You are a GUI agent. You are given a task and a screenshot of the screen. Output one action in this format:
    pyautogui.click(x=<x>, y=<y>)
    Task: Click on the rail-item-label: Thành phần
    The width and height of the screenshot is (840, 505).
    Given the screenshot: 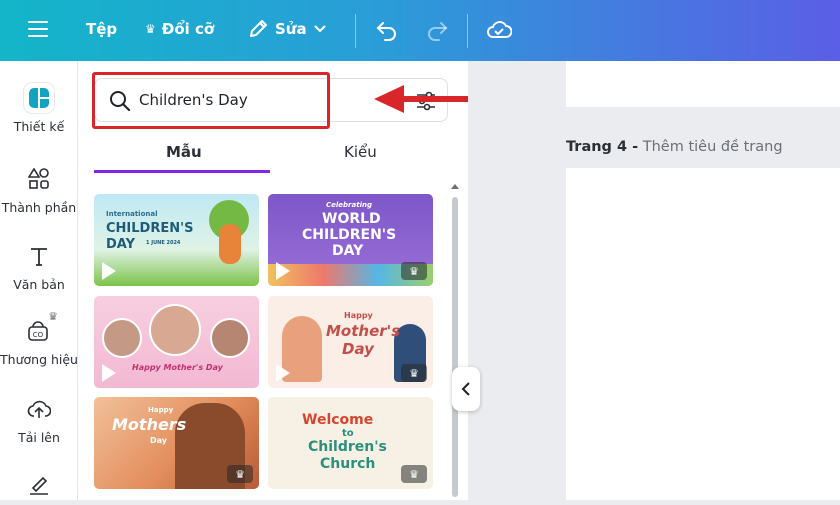 What is the action you would take?
    pyautogui.click(x=39, y=207)
    